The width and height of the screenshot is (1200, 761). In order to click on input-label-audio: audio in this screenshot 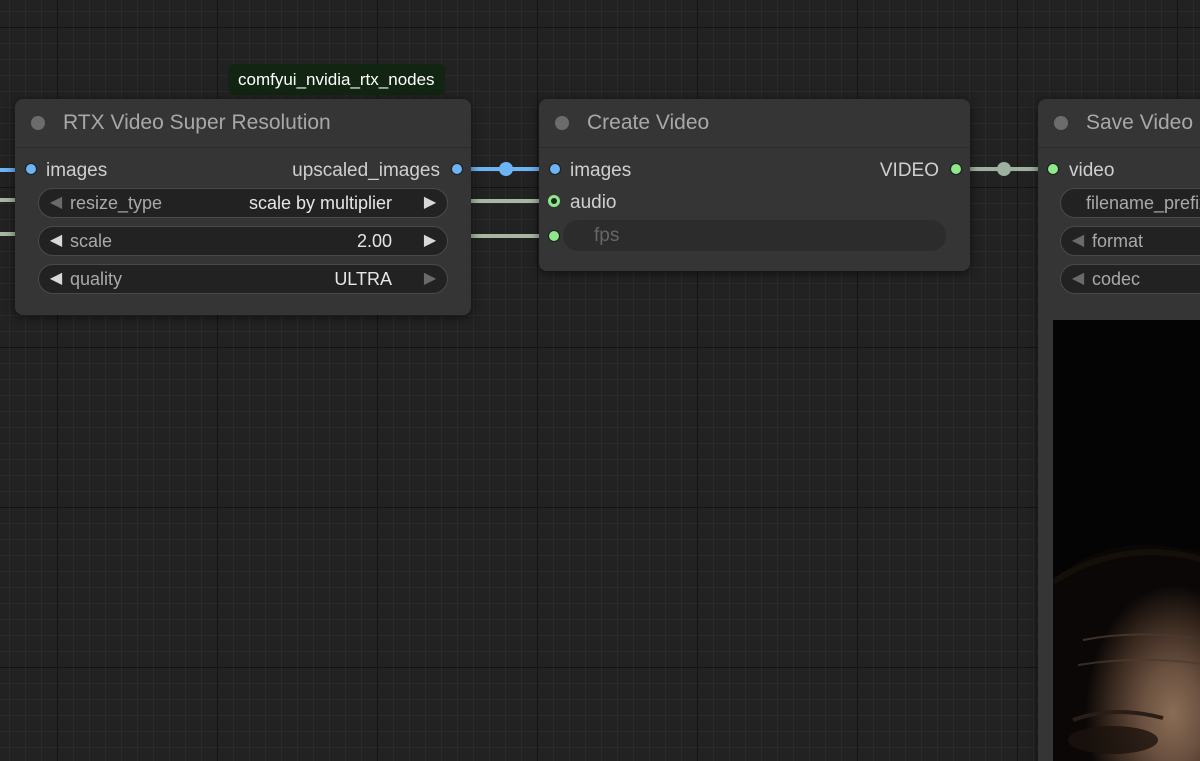, I will do `click(593, 202)`.